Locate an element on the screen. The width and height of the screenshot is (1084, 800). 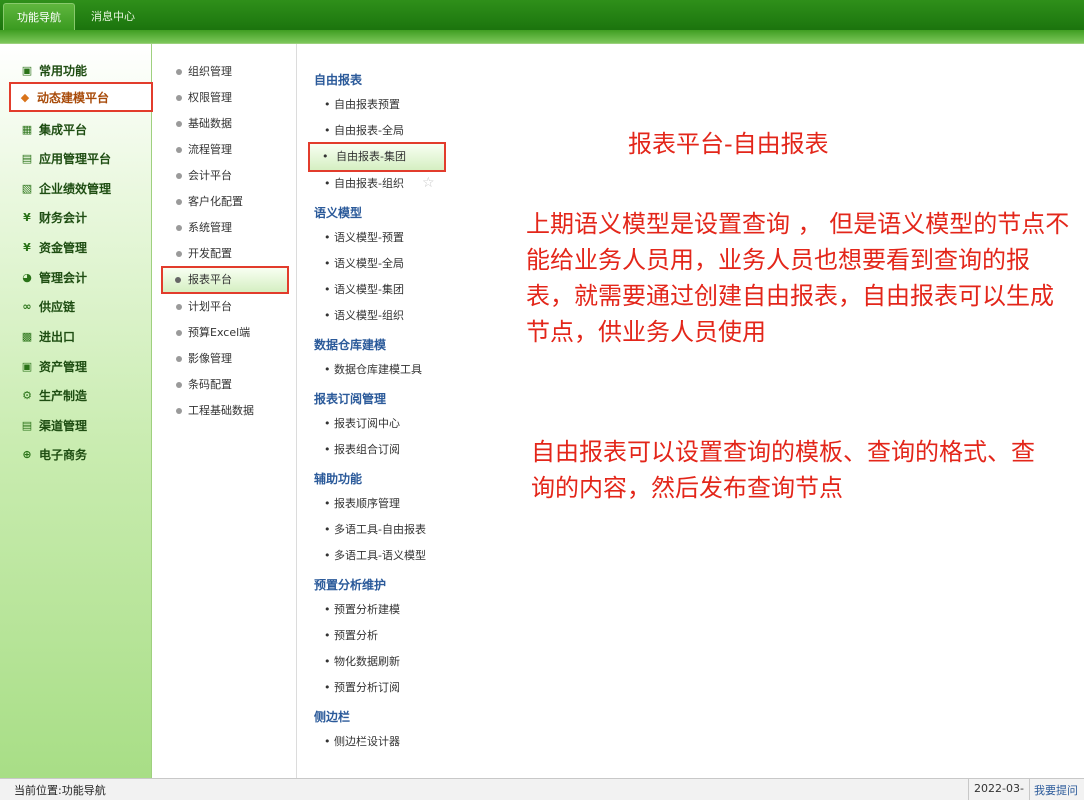
annotation-paragraph: 自由报表可以设置查询的模板、查询的格式、查询的内容，然后发布查询节点 is located at coordinates (783, 470).